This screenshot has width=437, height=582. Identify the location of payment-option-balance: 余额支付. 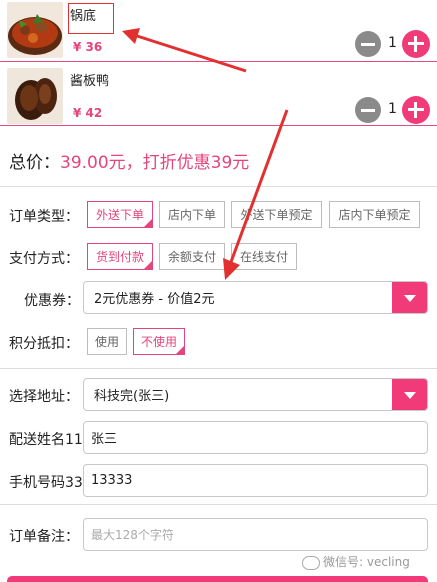
(192, 256).